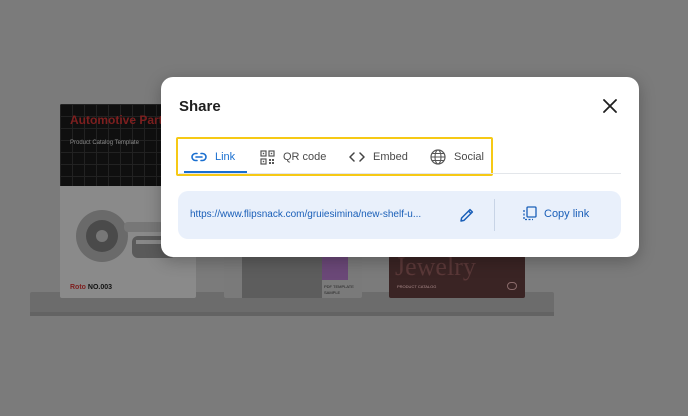 This screenshot has width=688, height=416. I want to click on shelf-shadow, so click(292, 314).